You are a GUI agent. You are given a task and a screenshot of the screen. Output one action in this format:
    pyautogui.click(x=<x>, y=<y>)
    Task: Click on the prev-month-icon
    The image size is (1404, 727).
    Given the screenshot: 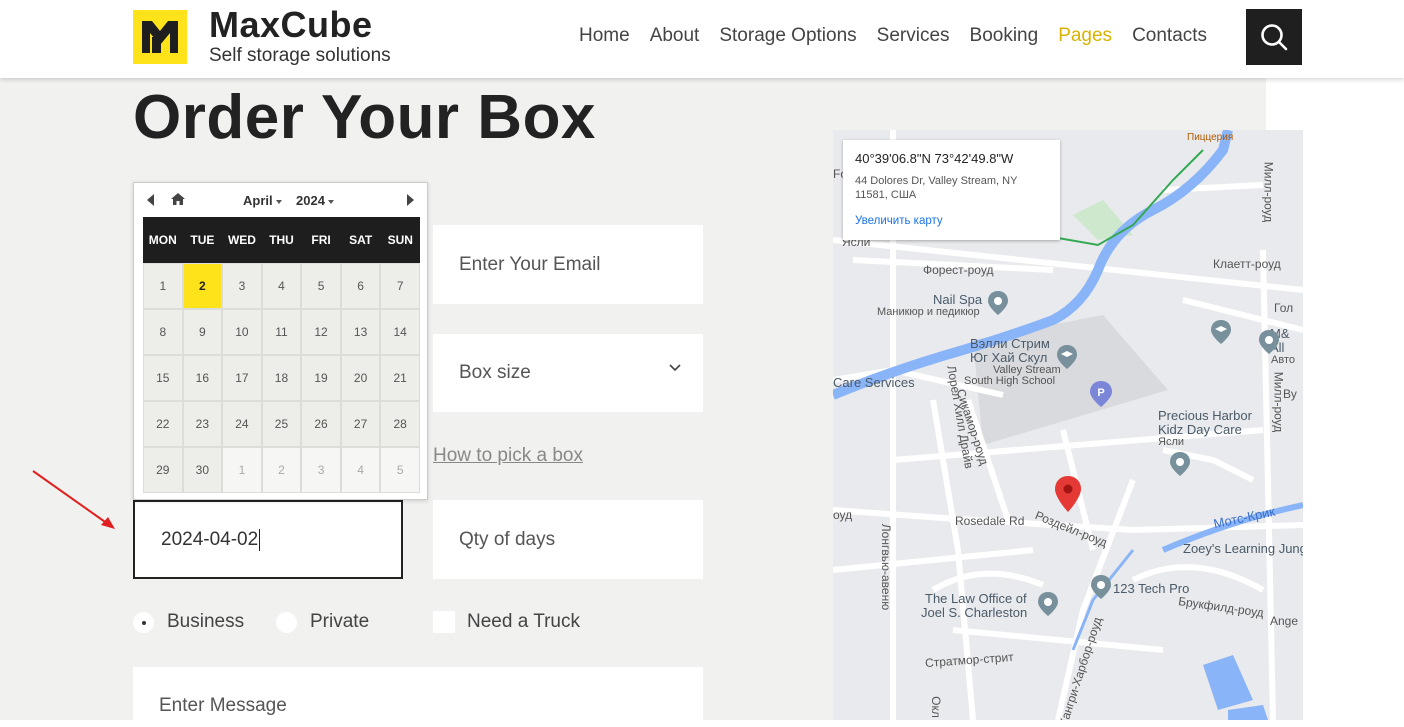 What is the action you would take?
    pyautogui.click(x=150, y=200)
    